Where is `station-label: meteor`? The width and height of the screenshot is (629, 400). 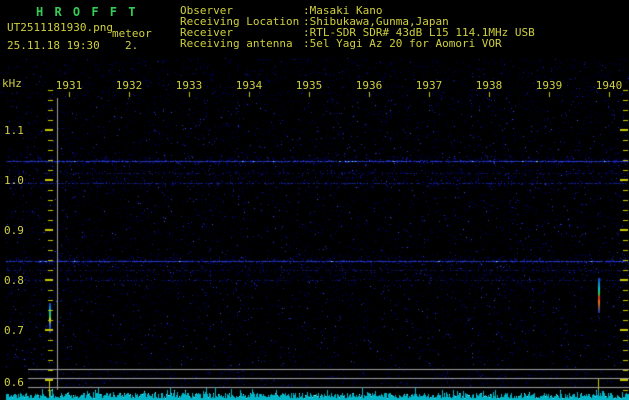
station-label: meteor is located at coordinates (132, 33).